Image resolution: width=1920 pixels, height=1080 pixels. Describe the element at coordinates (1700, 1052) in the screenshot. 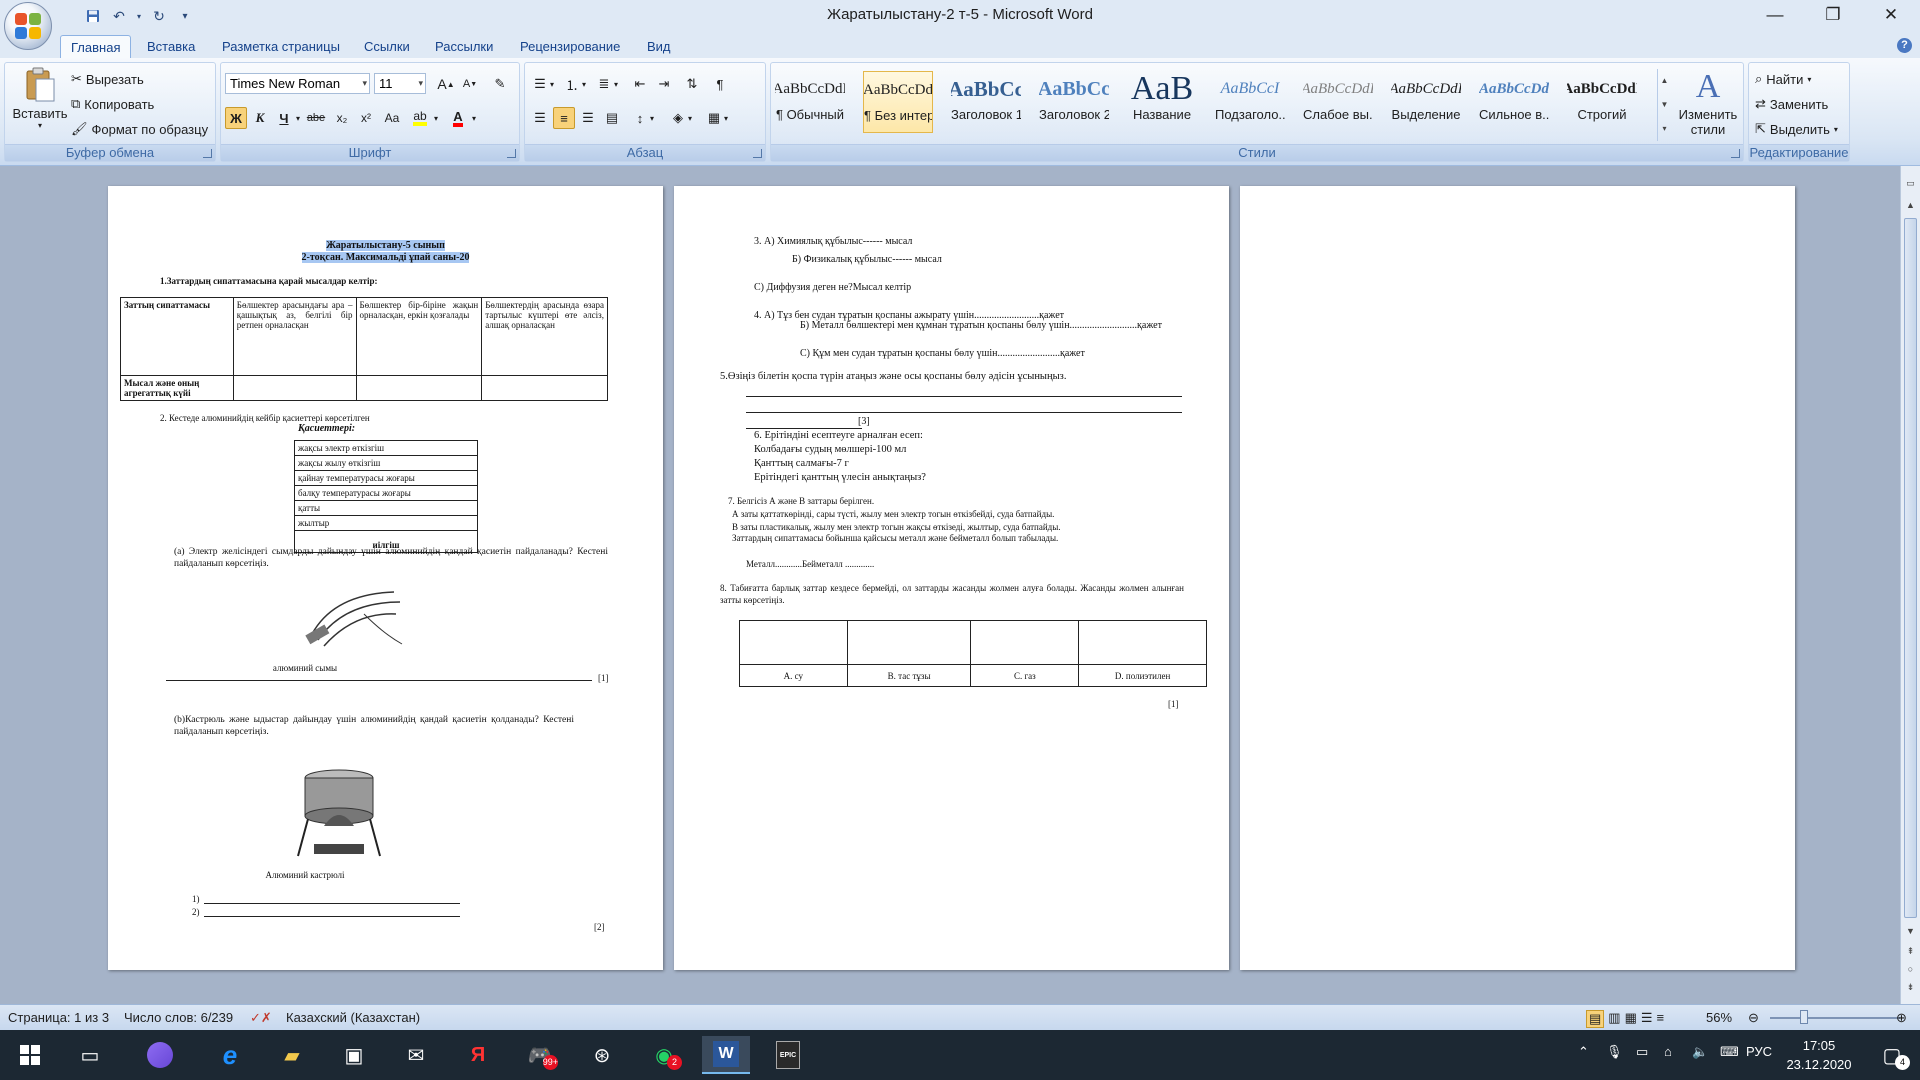

I see `volume-icon: 🔈` at that location.